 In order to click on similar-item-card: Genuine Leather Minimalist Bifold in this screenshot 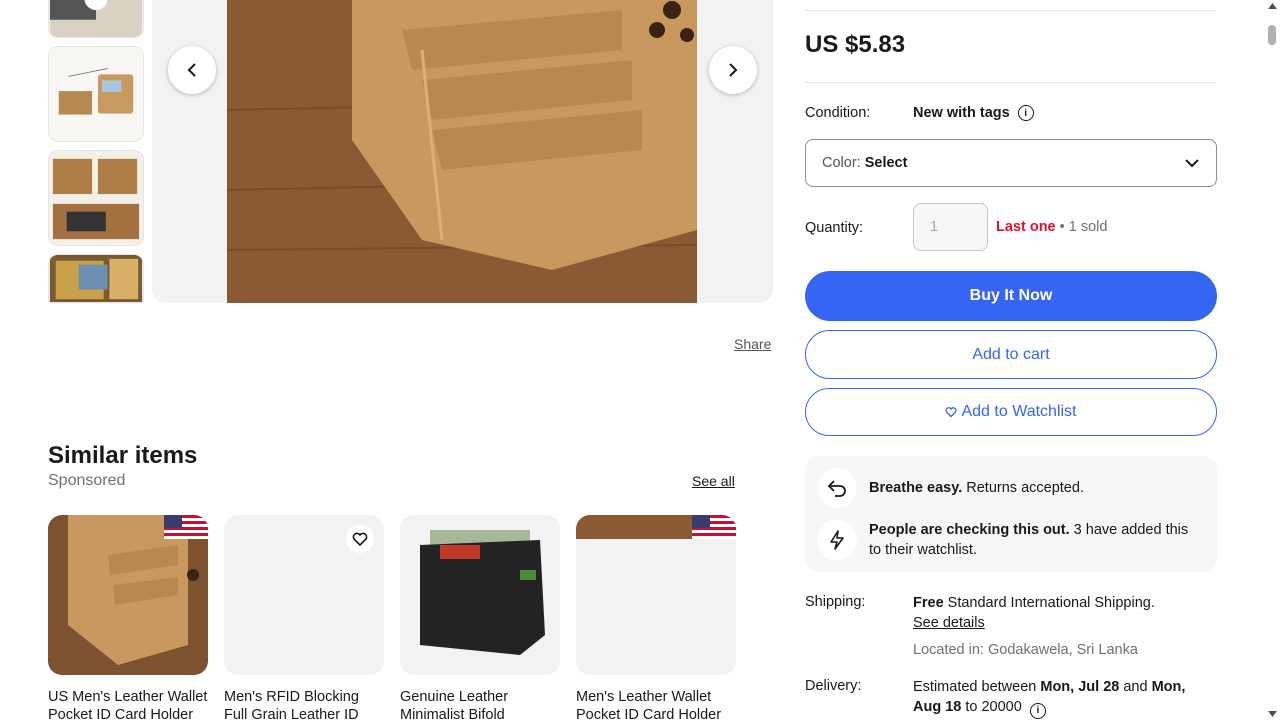, I will do `click(480, 617)`.